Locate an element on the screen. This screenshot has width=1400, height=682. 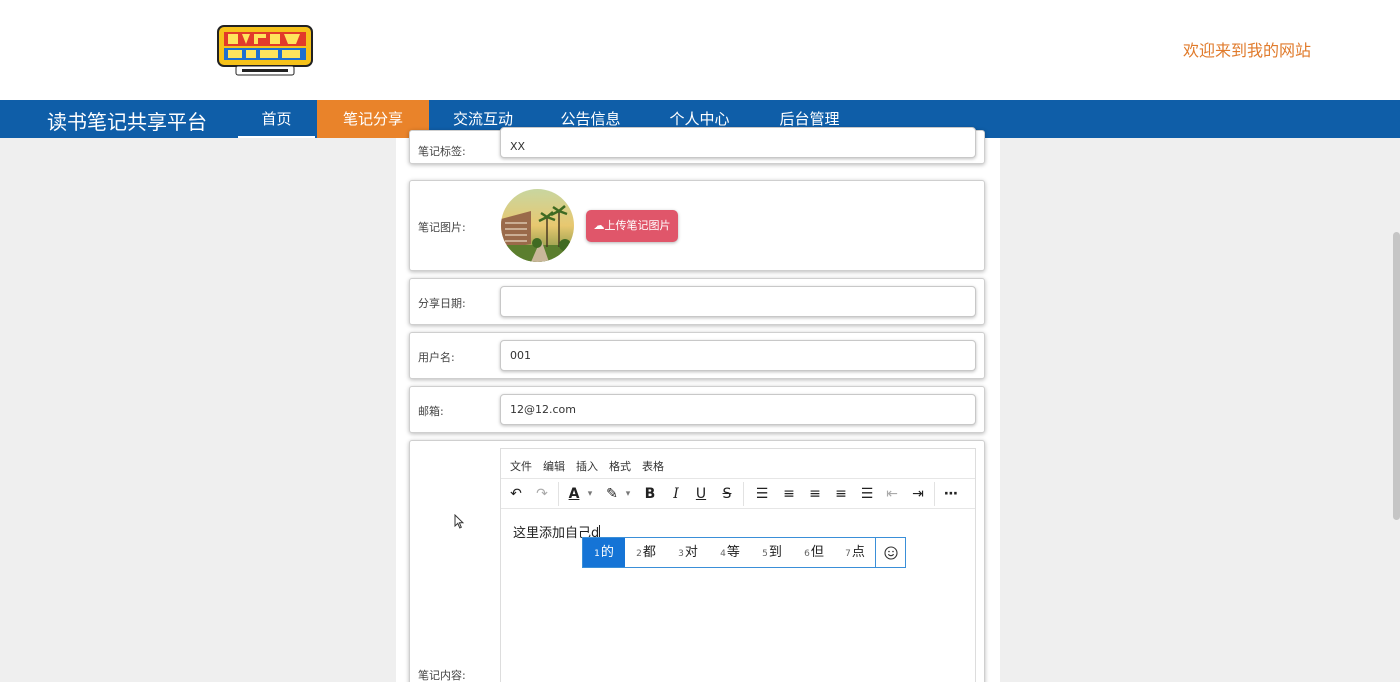
ime-candidate: 3对 is located at coordinates (688, 552).